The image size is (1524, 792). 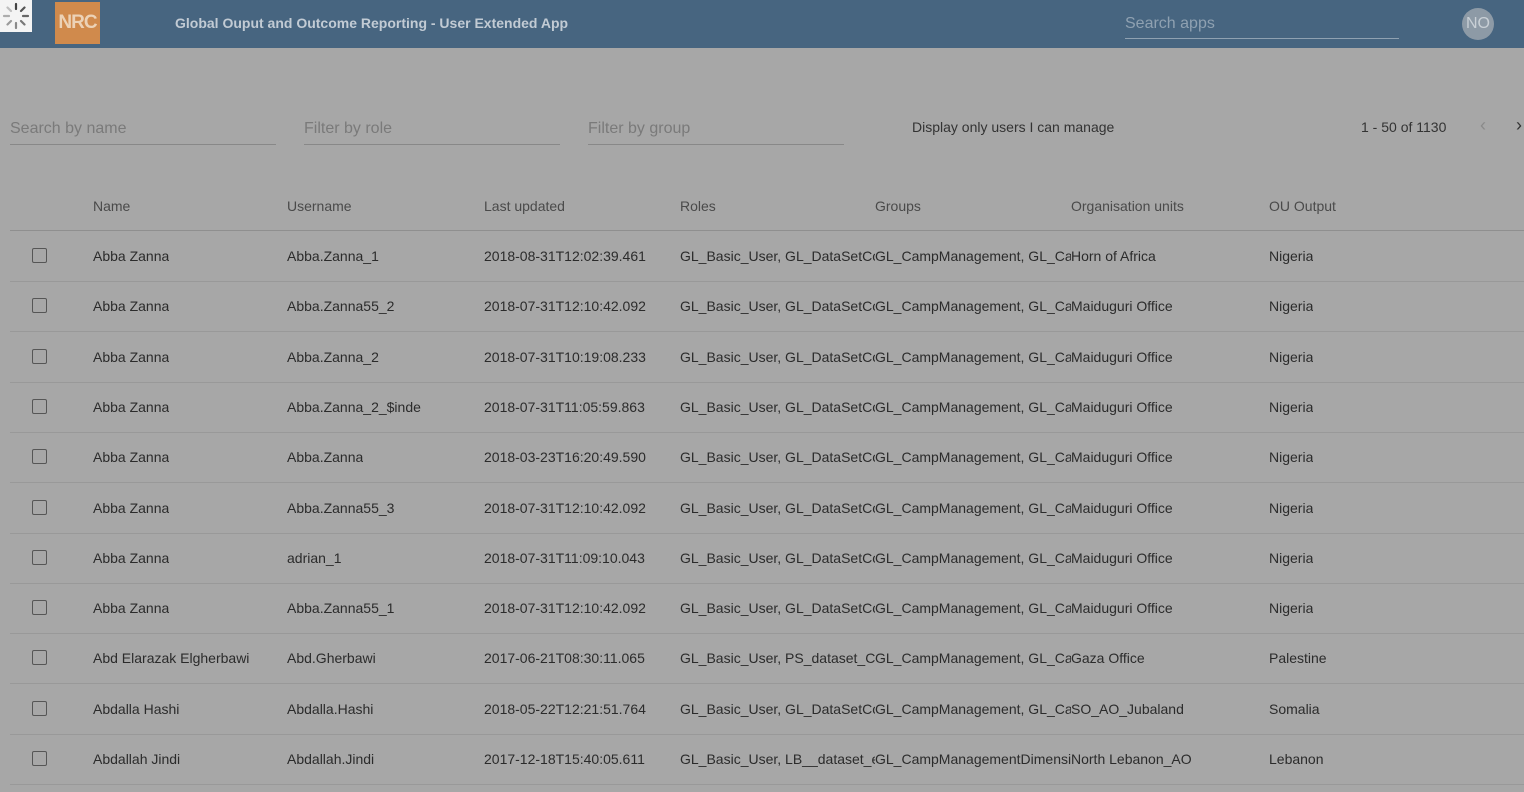 What do you see at coordinates (354, 406) in the screenshot?
I see `username-cell: Abba.Zanna_2_$inde` at bounding box center [354, 406].